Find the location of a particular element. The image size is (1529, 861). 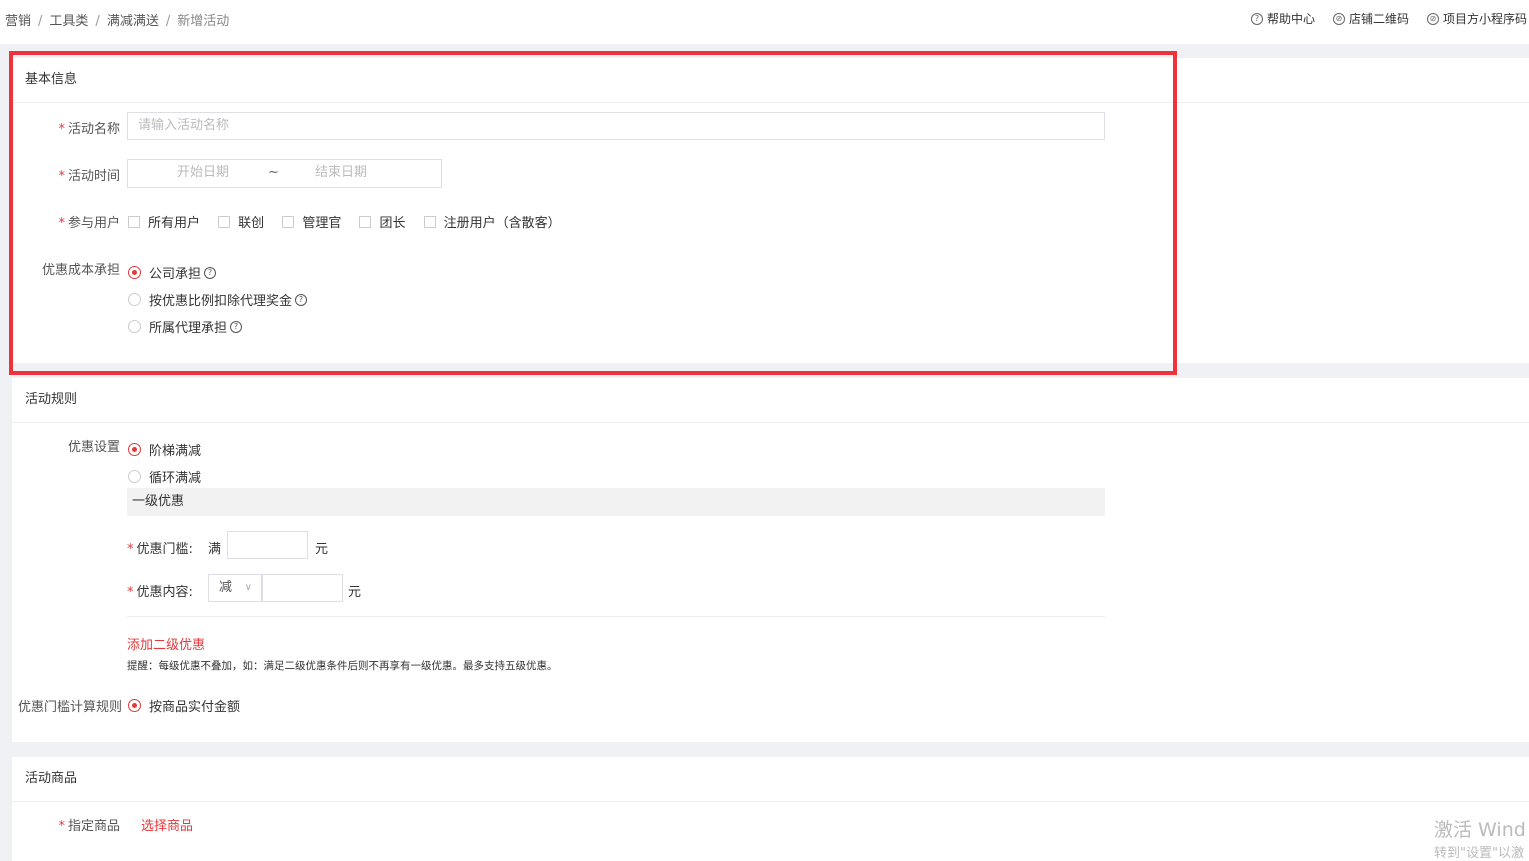

radio-agent-bears: 所属代理承担? is located at coordinates (185, 326).